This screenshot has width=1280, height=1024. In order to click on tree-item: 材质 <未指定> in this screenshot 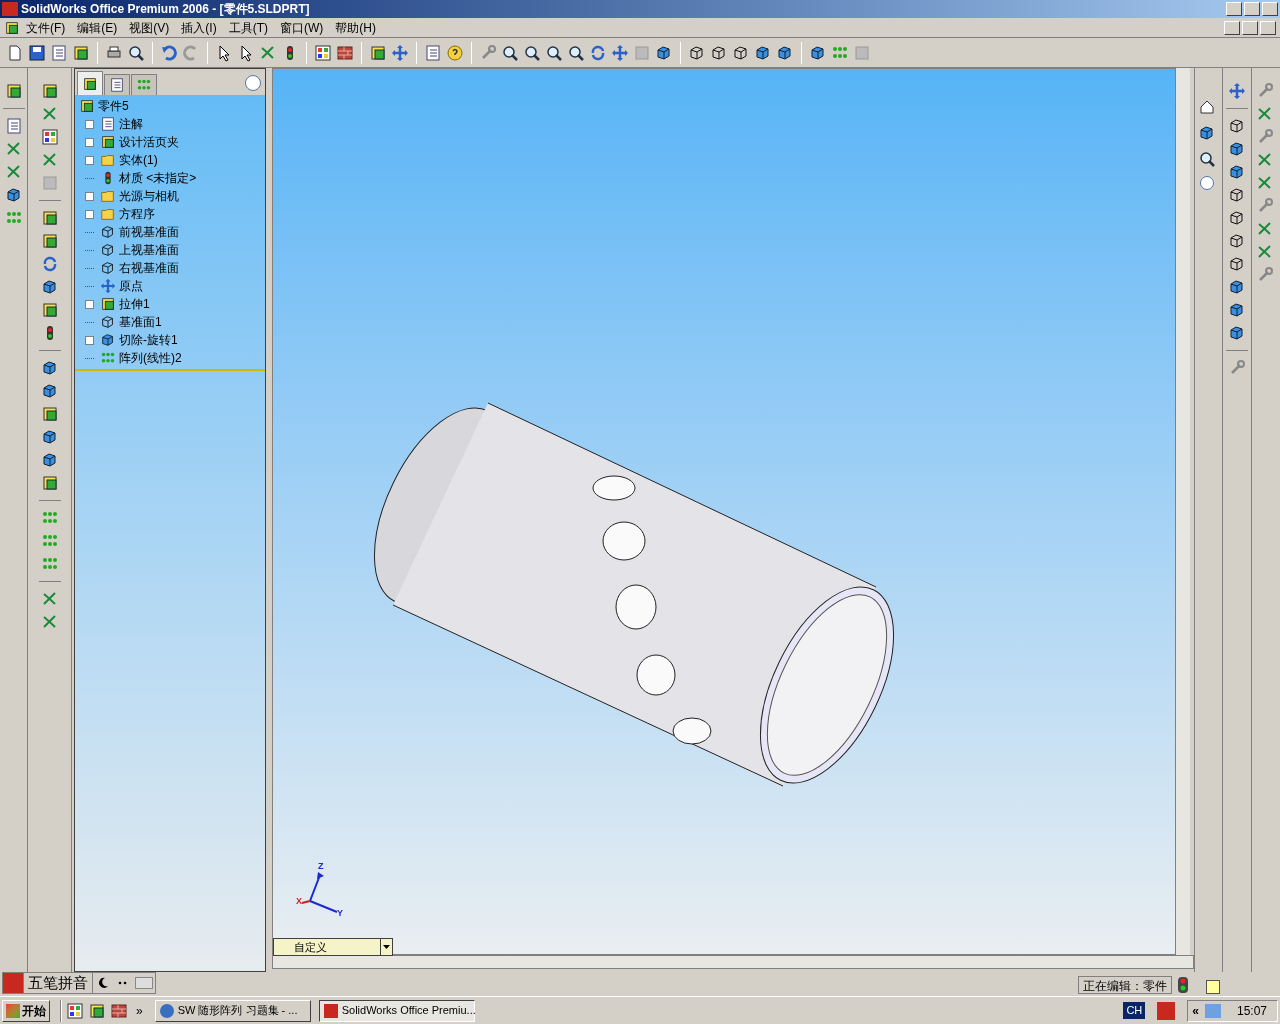, I will do `click(158, 178)`.